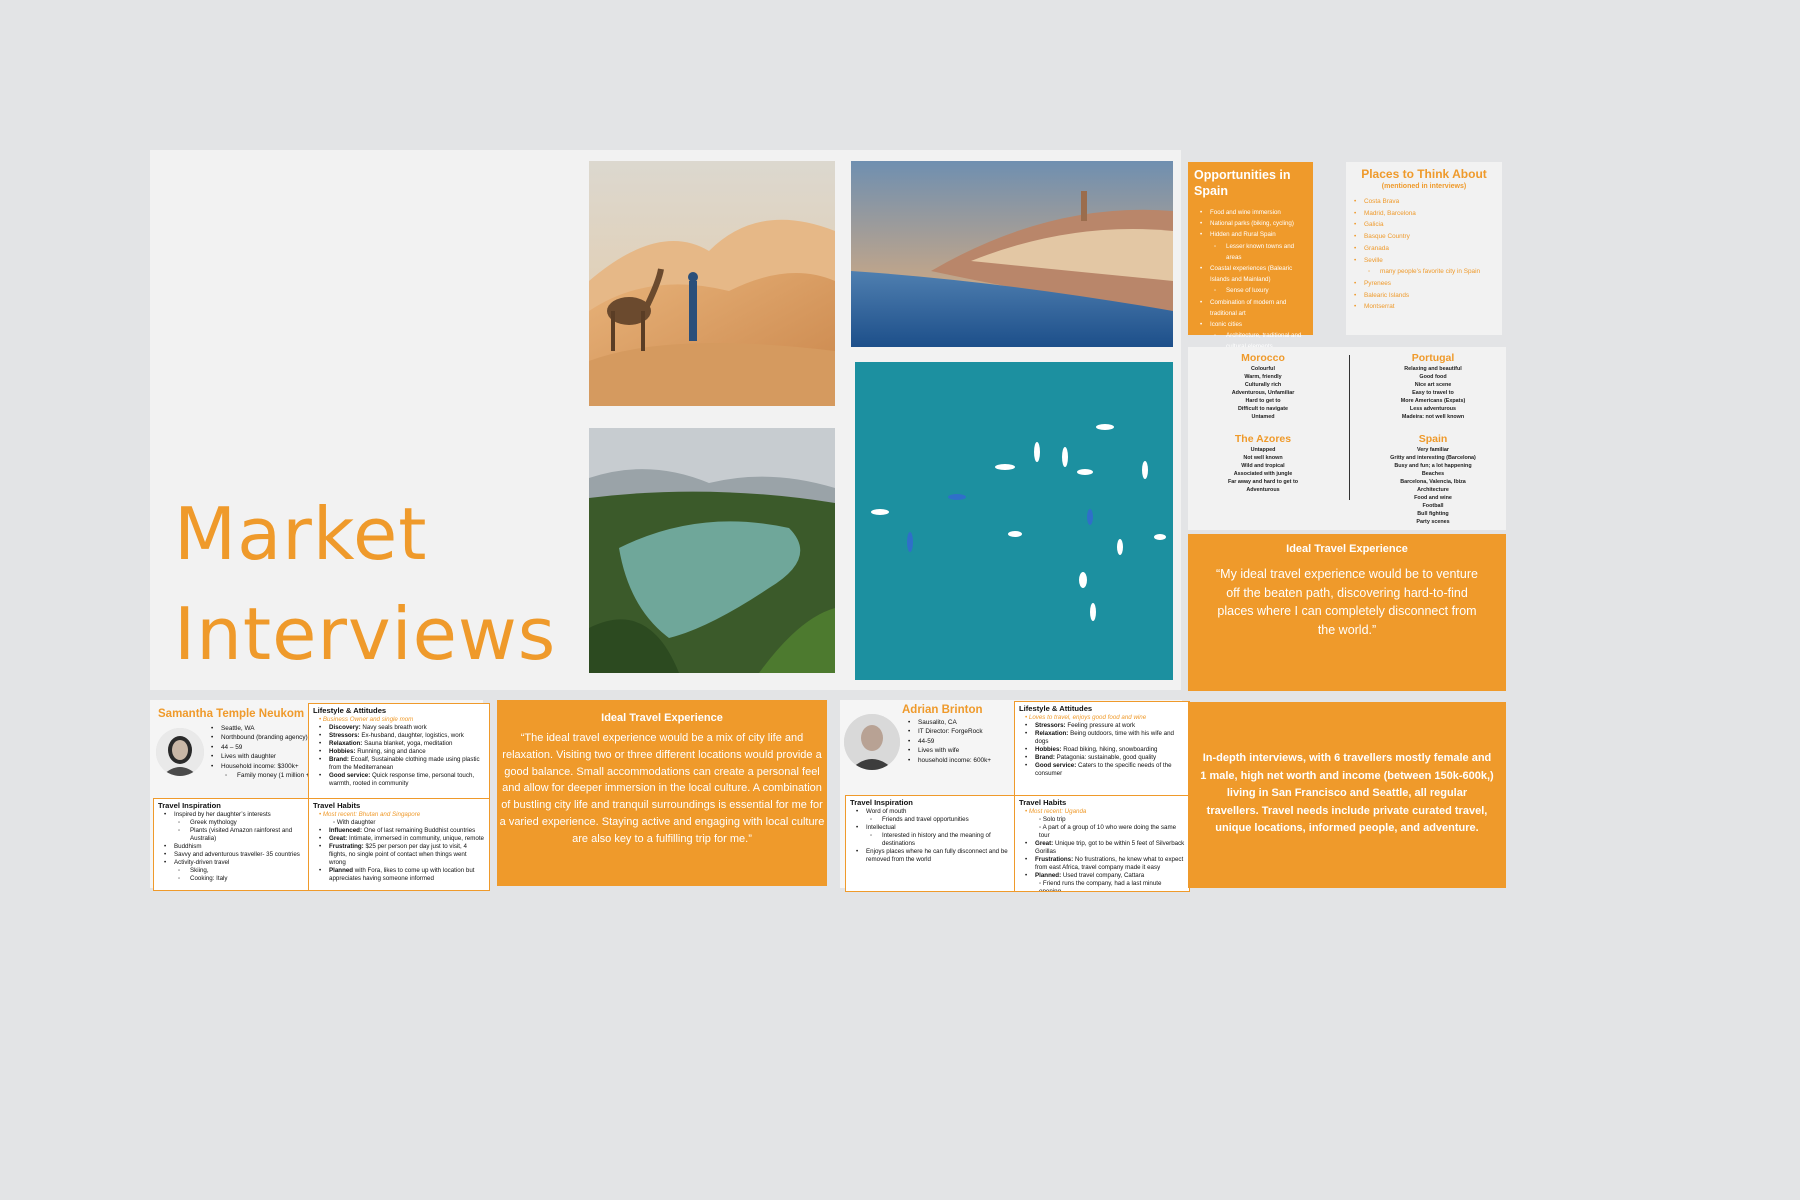 Image resolution: width=1800 pixels, height=1200 pixels. Describe the element at coordinates (1263, 385) in the screenshot. I see `country-trait: Culturally rich` at that location.